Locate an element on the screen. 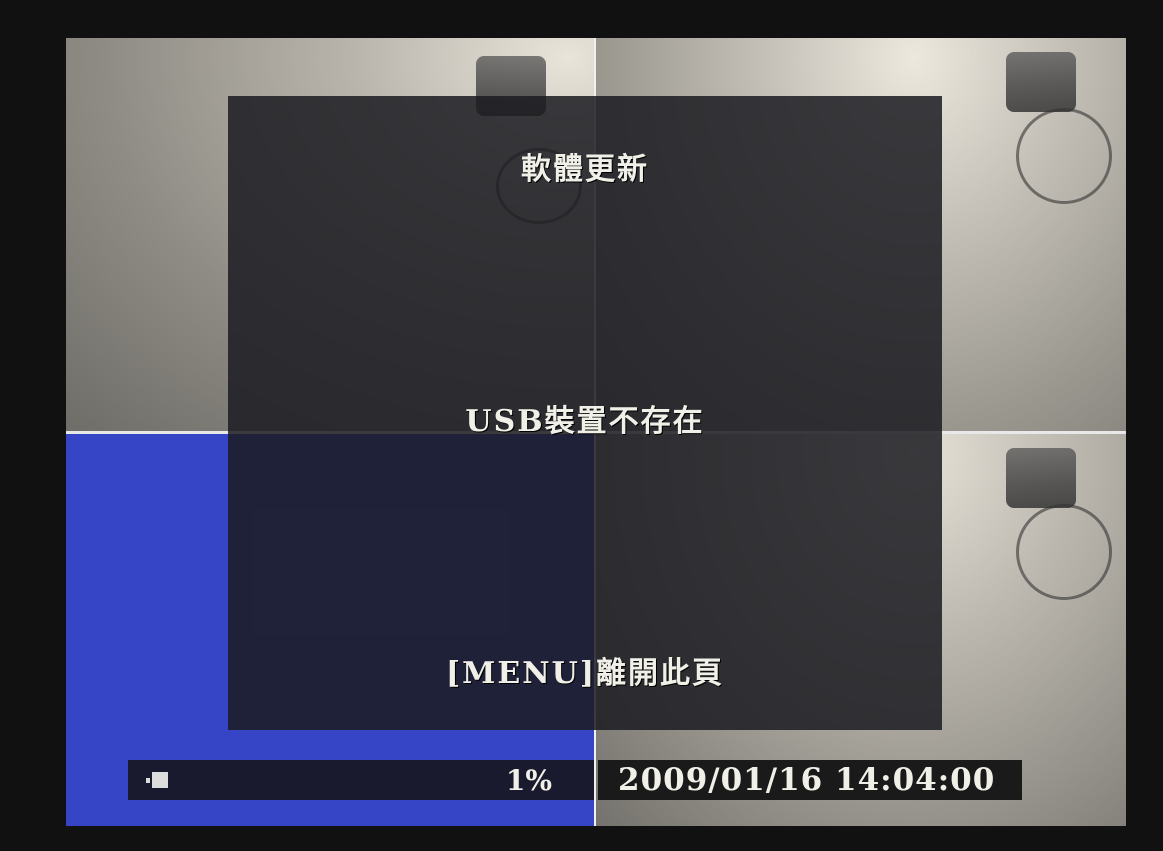  hdd-indicator-dot is located at coordinates (148, 780).